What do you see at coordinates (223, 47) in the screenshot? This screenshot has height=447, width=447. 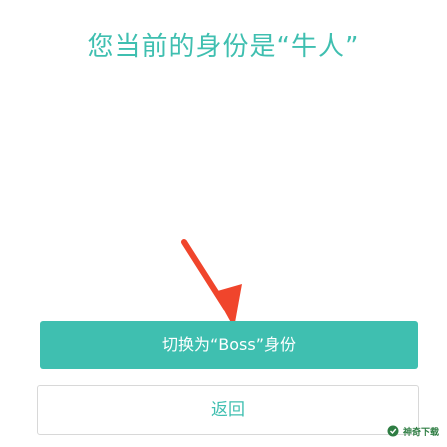 I see `current-identity-title: 您当前的身份是“牛人”` at bounding box center [223, 47].